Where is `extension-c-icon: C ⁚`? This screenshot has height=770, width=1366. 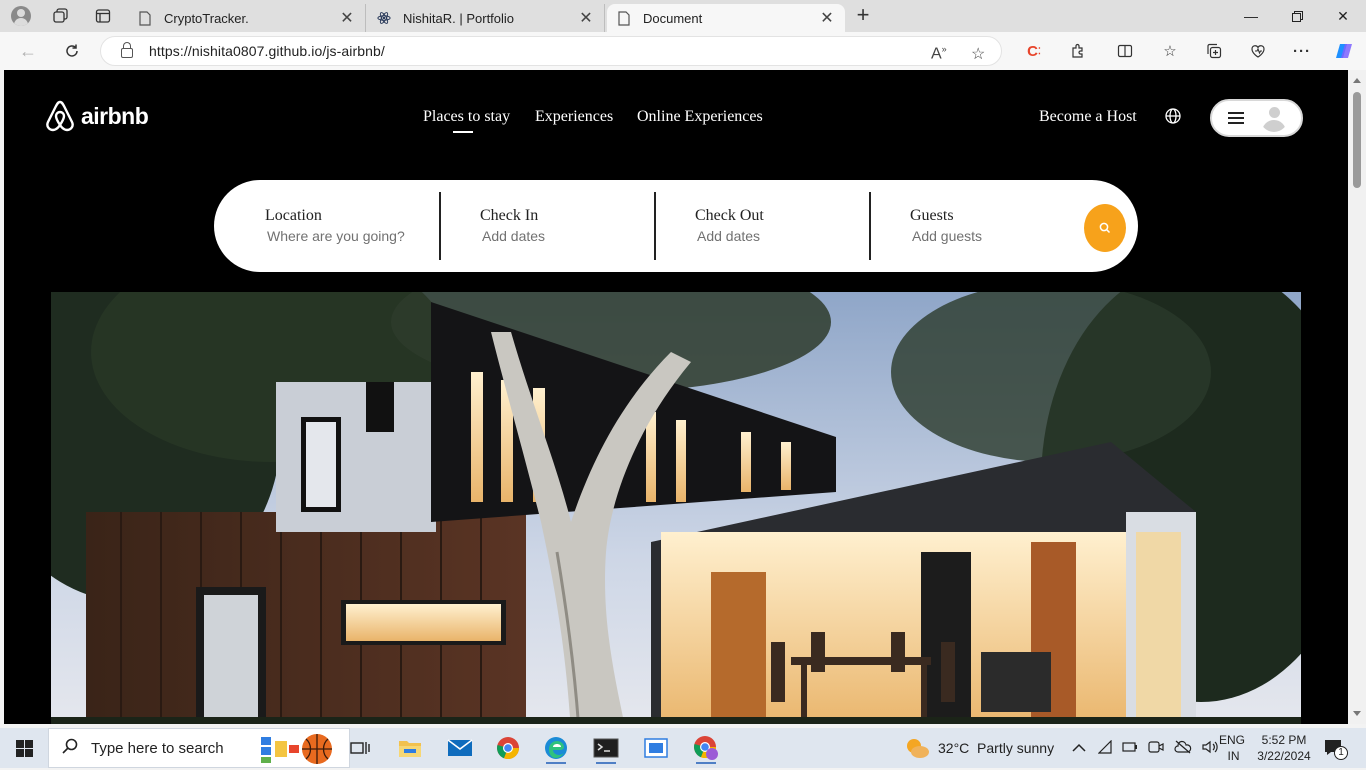
extension-c-icon: C ⁚ is located at coordinates (1034, 51).